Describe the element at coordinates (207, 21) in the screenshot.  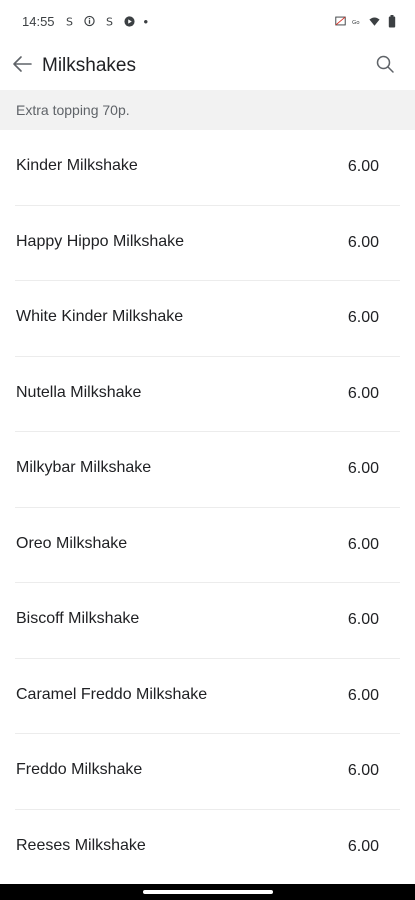
I see `status-bar: 14:55 S S • Go` at that location.